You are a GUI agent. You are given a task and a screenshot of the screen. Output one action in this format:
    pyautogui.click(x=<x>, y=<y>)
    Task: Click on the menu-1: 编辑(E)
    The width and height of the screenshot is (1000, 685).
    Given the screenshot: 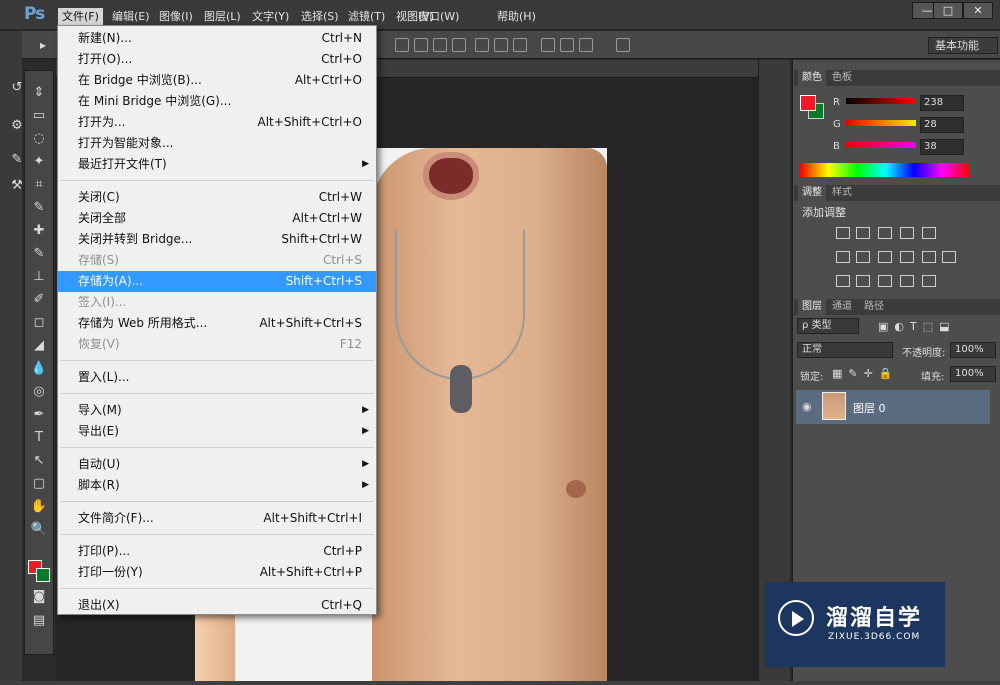 What is the action you would take?
    pyautogui.click(x=131, y=17)
    